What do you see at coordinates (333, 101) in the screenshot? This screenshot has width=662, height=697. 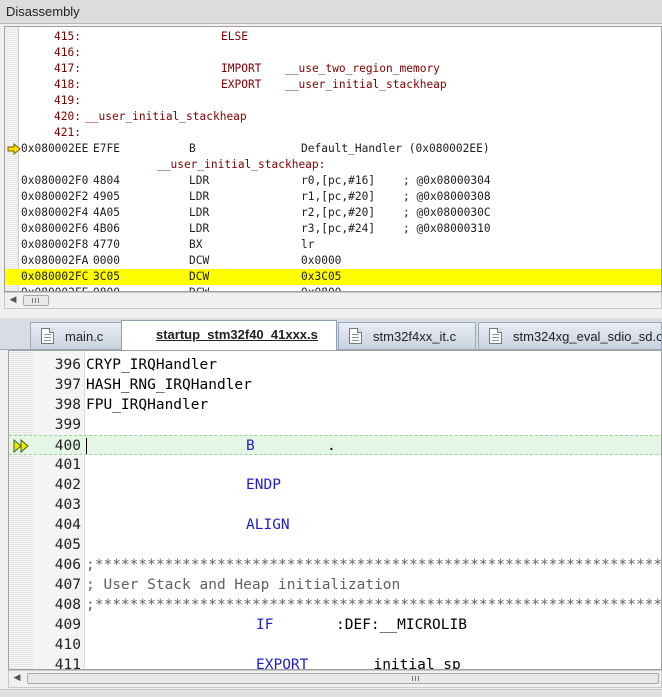 I see `disassembly-source-line: 419:` at bounding box center [333, 101].